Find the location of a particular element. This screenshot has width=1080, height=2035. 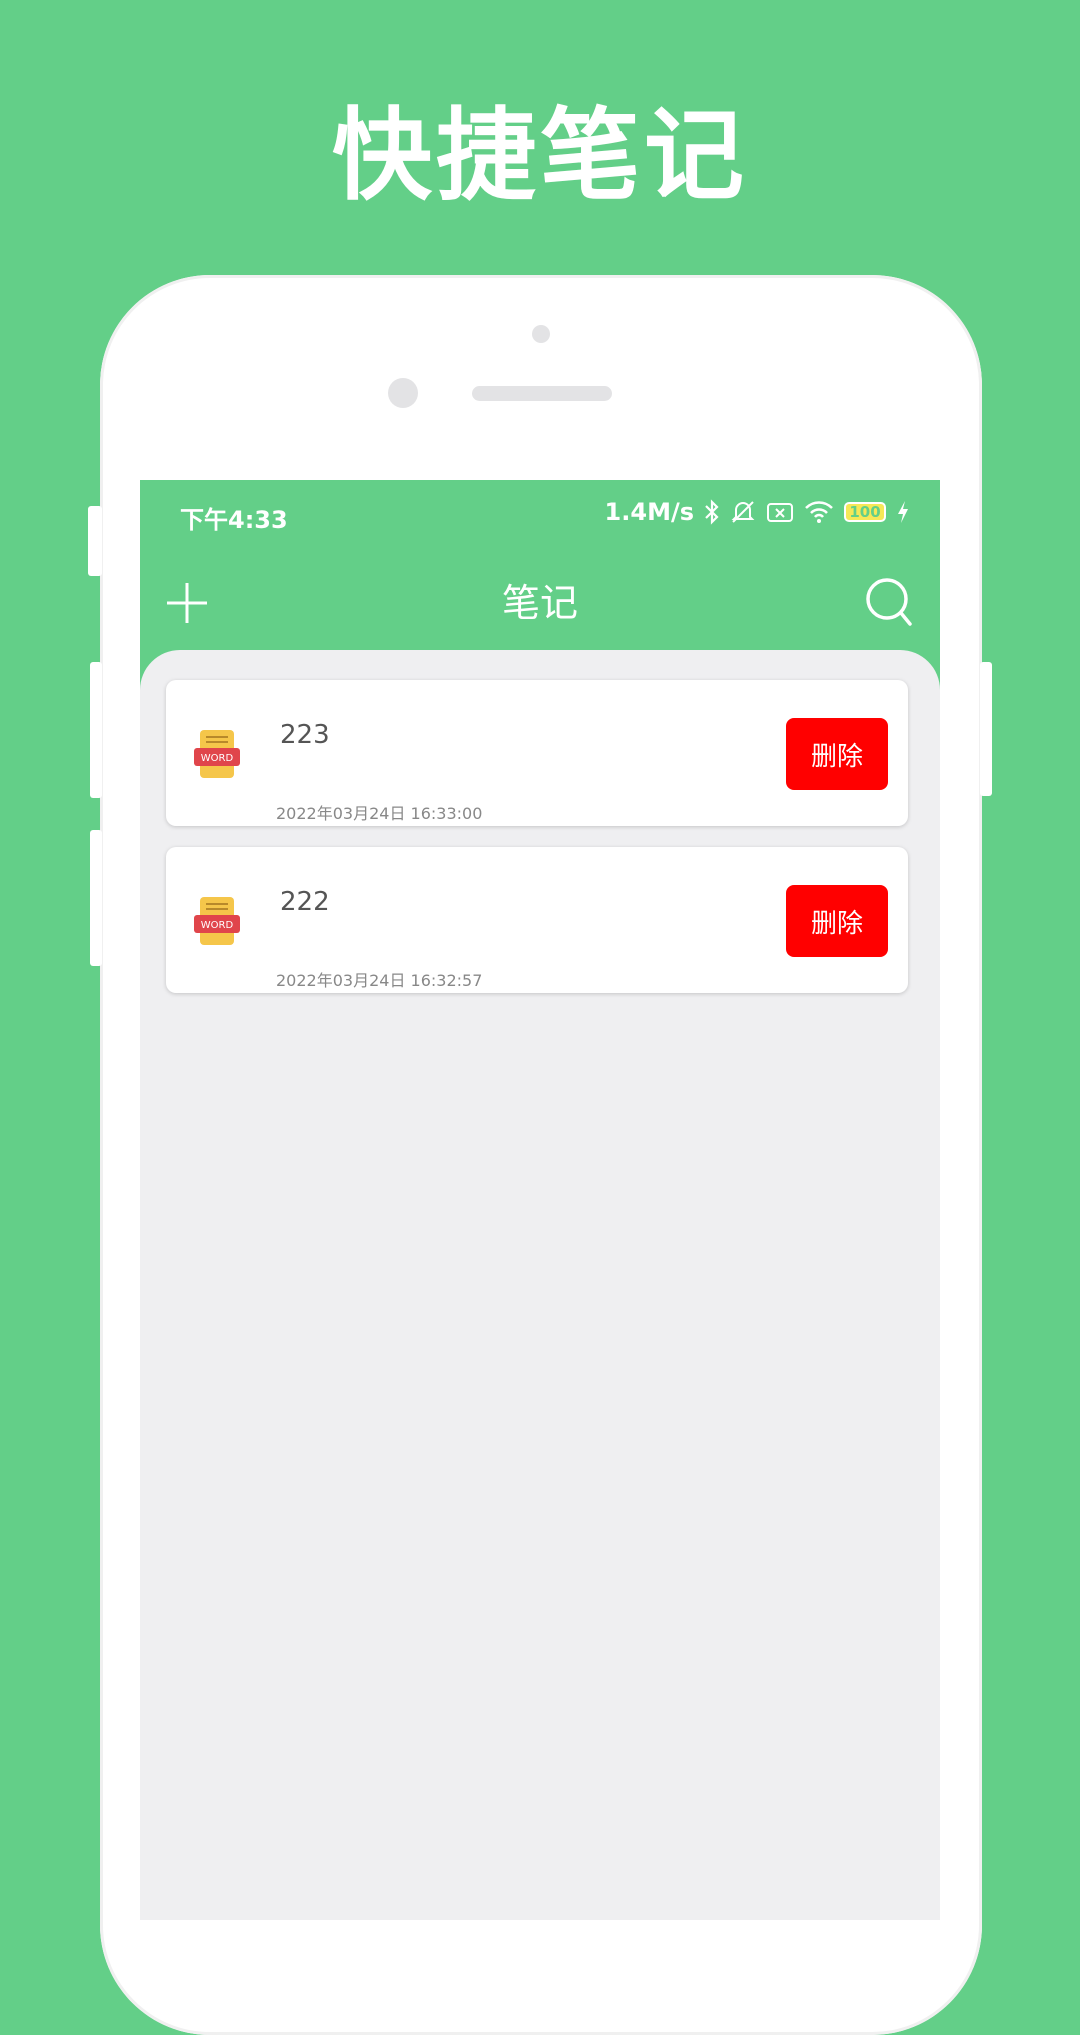

battery-level: 100 is located at coordinates (865, 512).